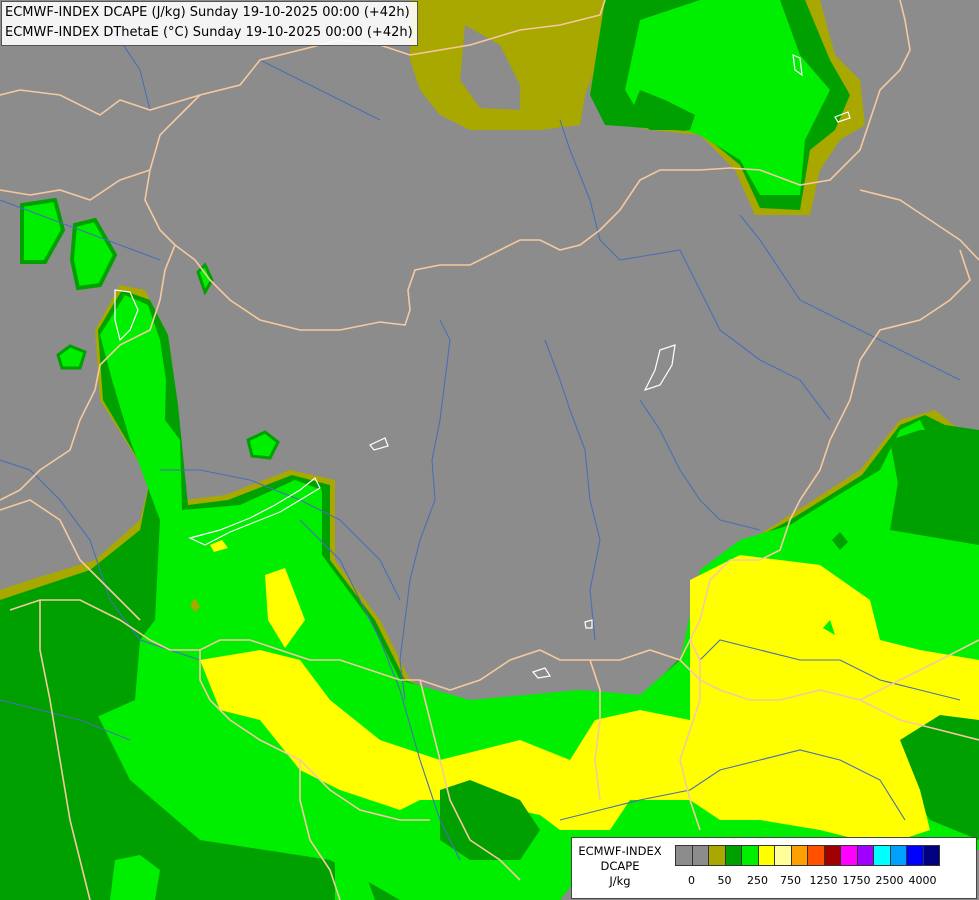 The image size is (979, 900). I want to click on legend-swatches, so click(807, 856).